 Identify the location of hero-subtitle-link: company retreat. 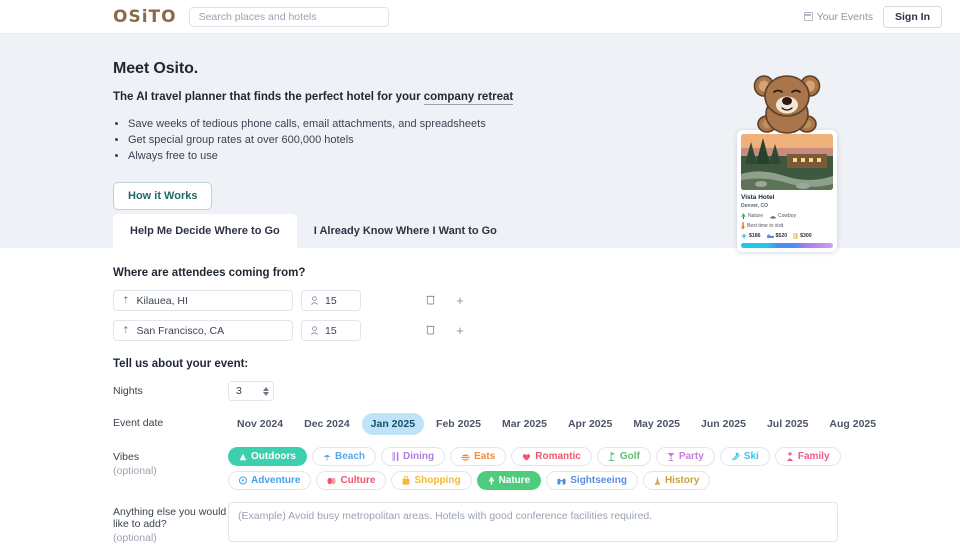
(468, 98).